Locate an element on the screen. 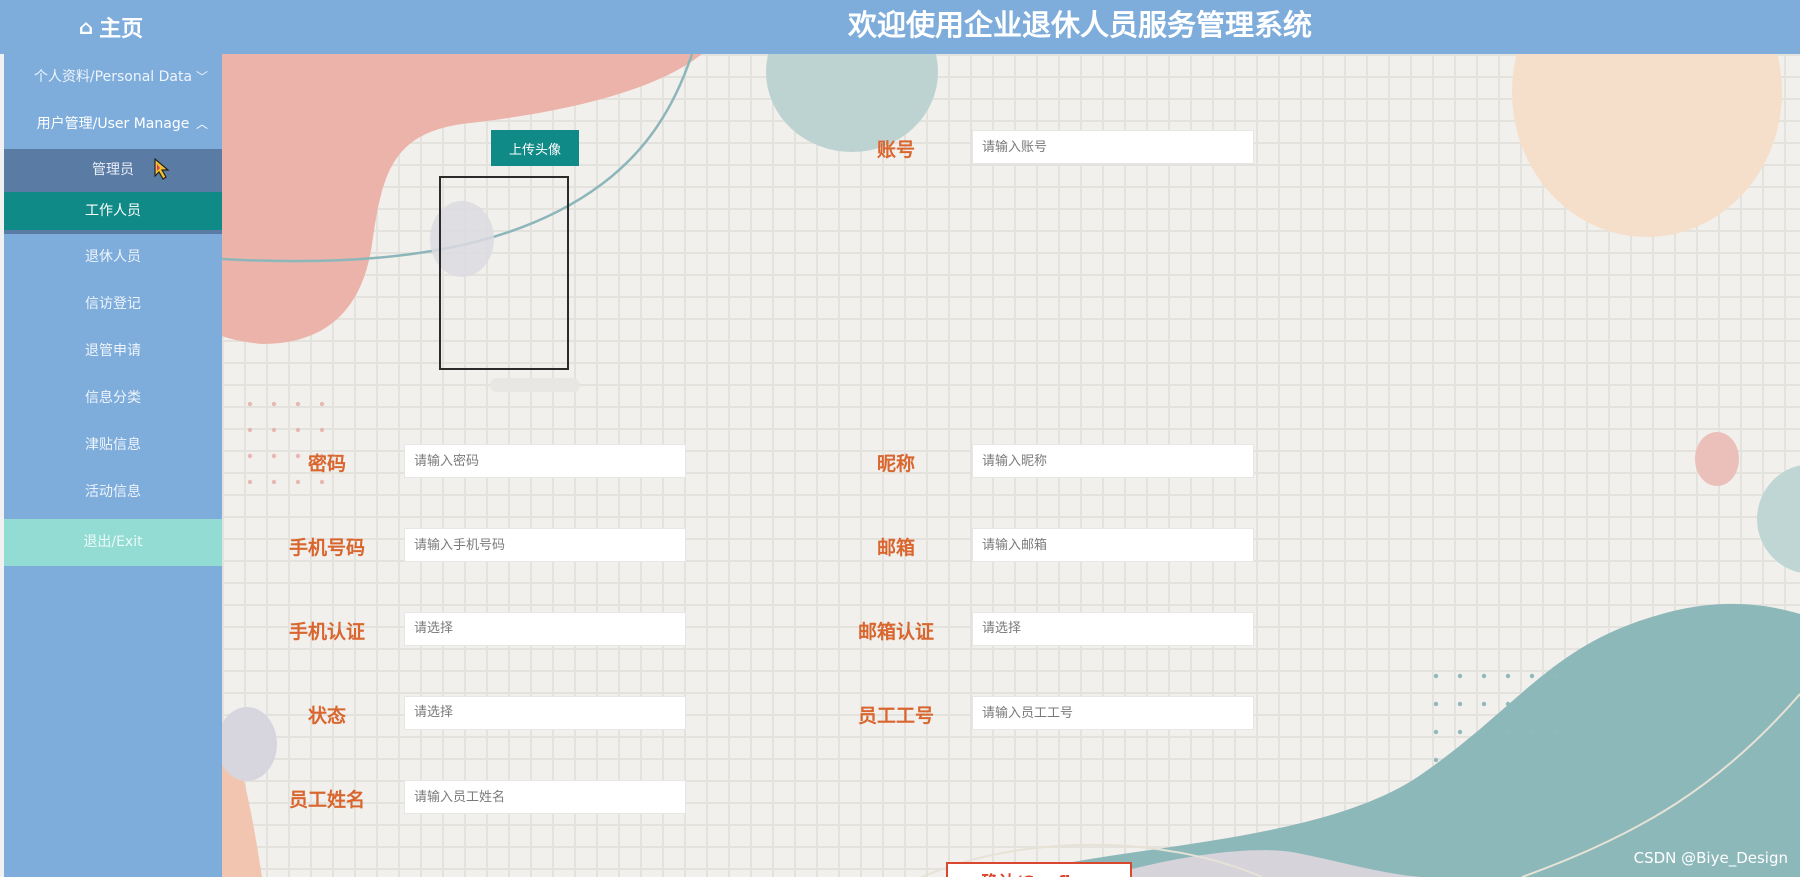  avatar-shadow is located at coordinates (535, 385).